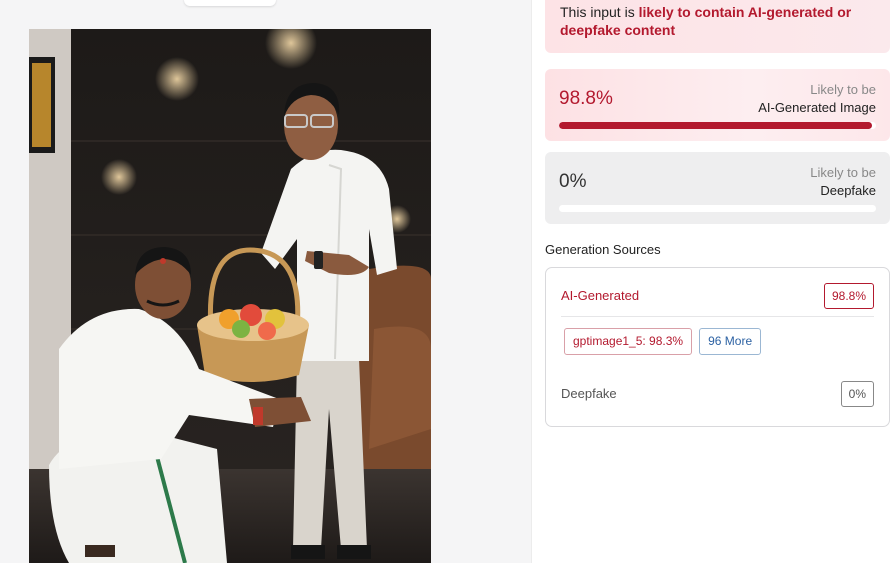 This screenshot has height=563, width=890. What do you see at coordinates (603, 249) in the screenshot?
I see `generation-sources-title: Generation Sources` at bounding box center [603, 249].